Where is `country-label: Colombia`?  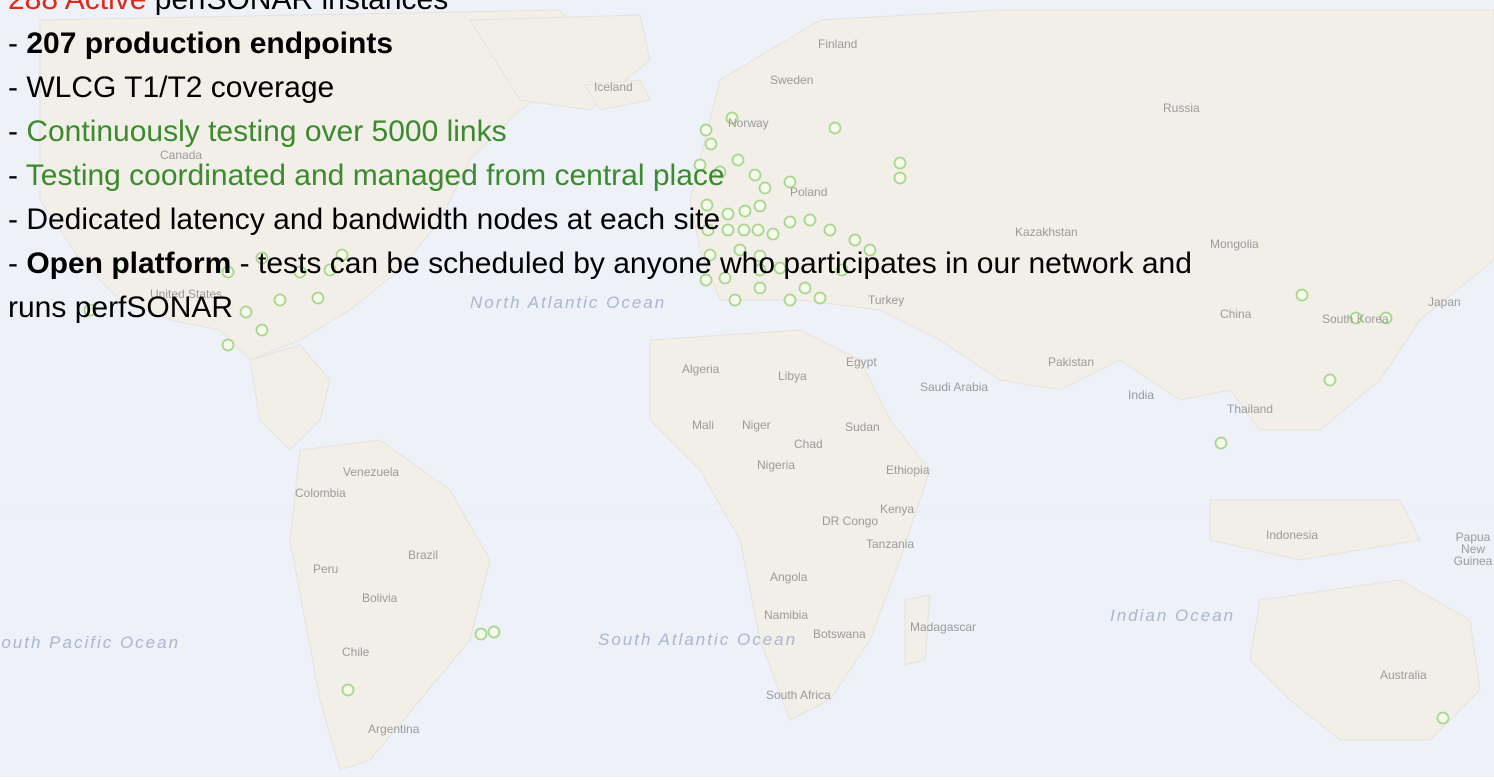 country-label: Colombia is located at coordinates (320, 493).